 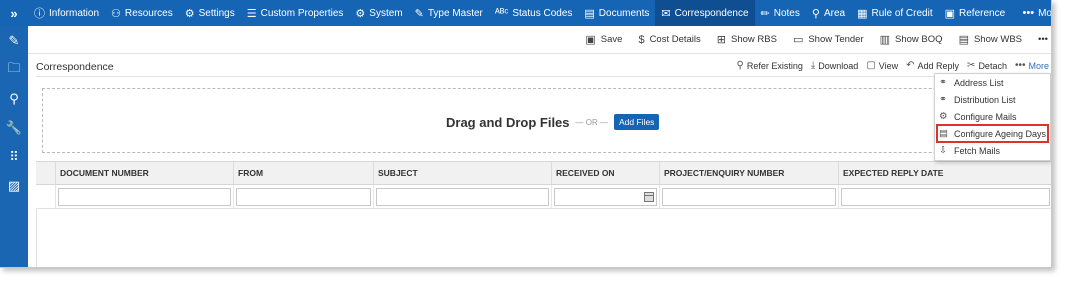 I want to click on menu-item-label: Fetch Mails, so click(x=977, y=150).